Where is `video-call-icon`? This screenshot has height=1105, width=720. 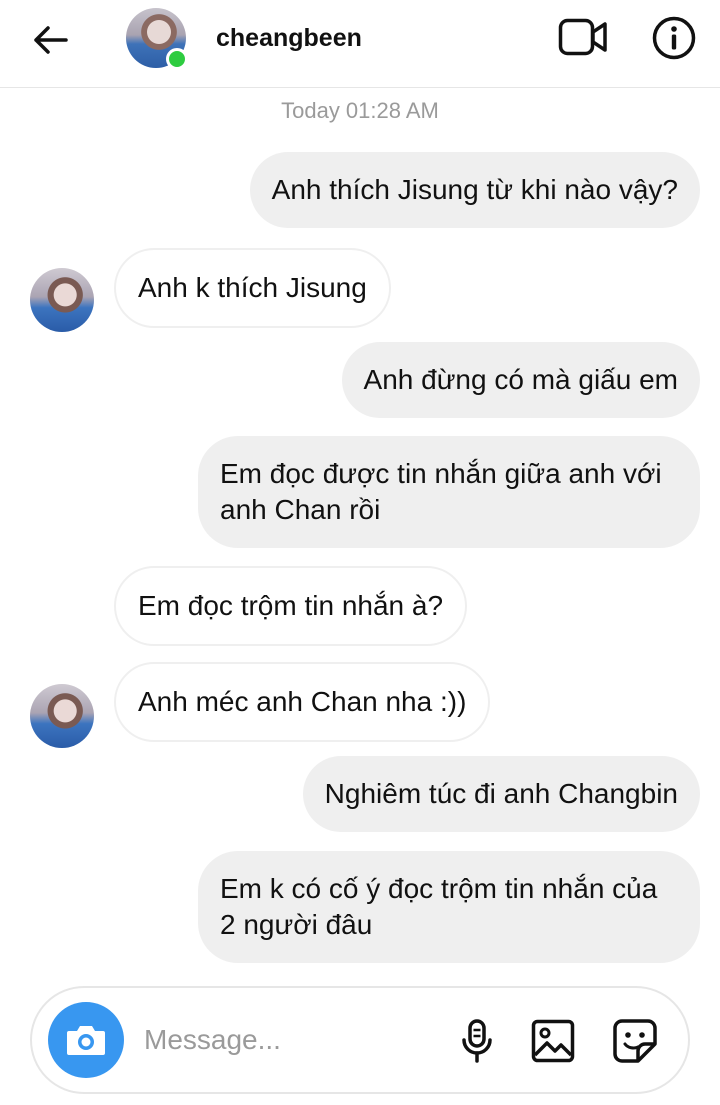
video-call-icon is located at coordinates (582, 37).